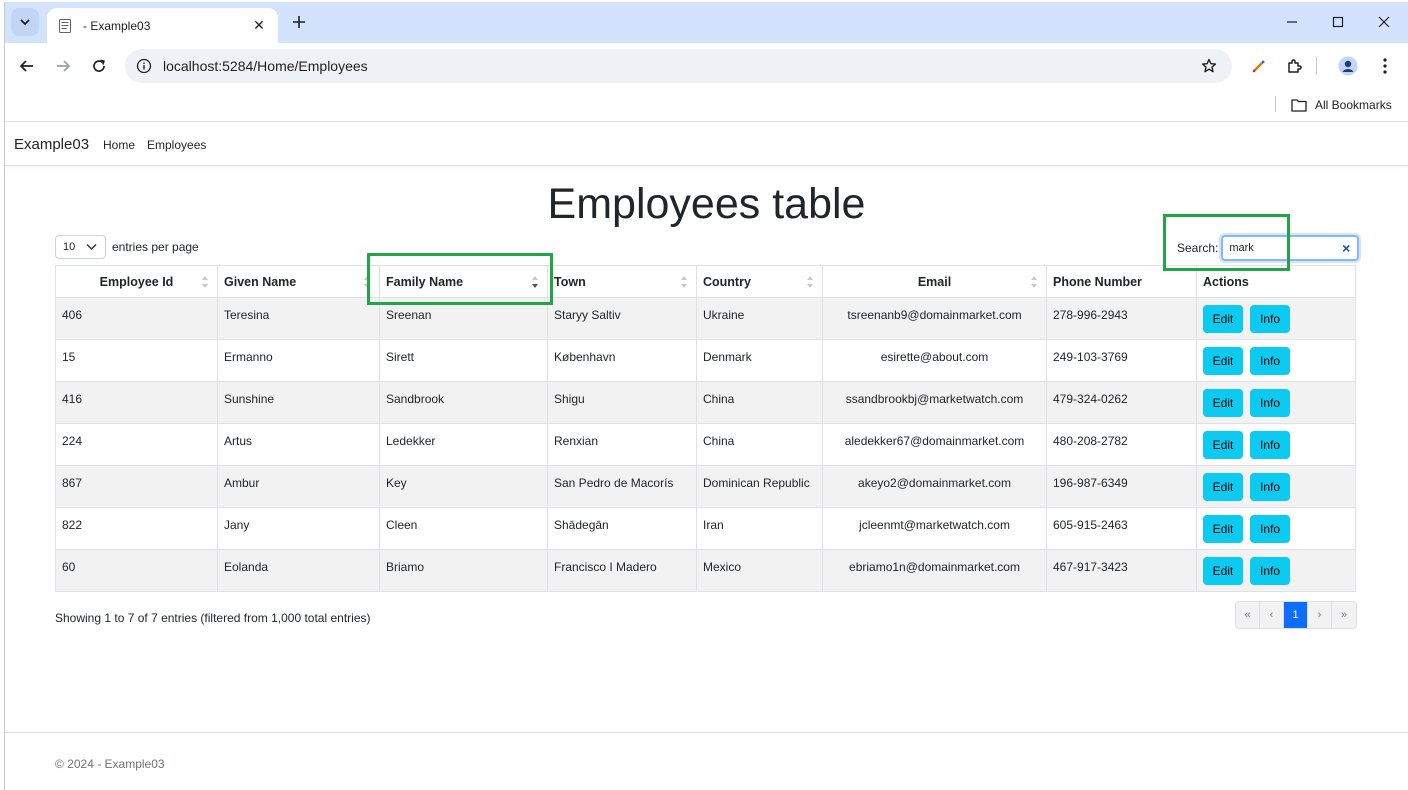 This screenshot has height=790, width=1408. What do you see at coordinates (759, 570) in the screenshot?
I see `cell-country: Mexico` at bounding box center [759, 570].